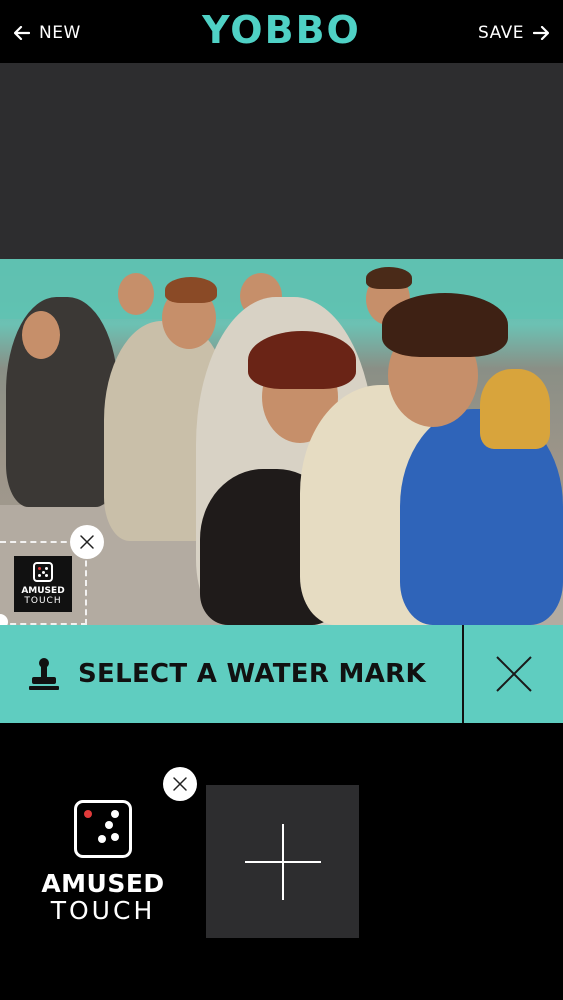 The image size is (563, 1000). Describe the element at coordinates (103, 865) in the screenshot. I see `watermark-tile: AMUSED TOUCH` at that location.